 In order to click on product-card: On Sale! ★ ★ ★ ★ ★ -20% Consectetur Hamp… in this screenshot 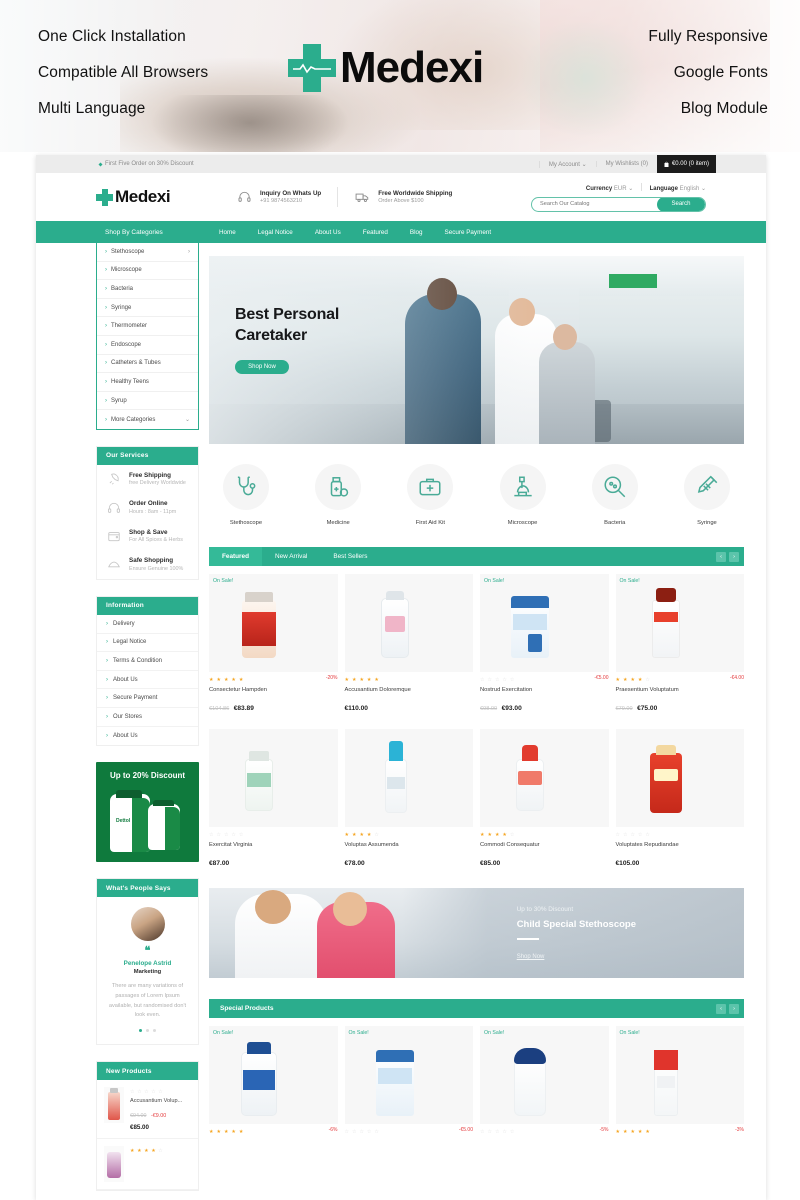, I will do `click(273, 644)`.